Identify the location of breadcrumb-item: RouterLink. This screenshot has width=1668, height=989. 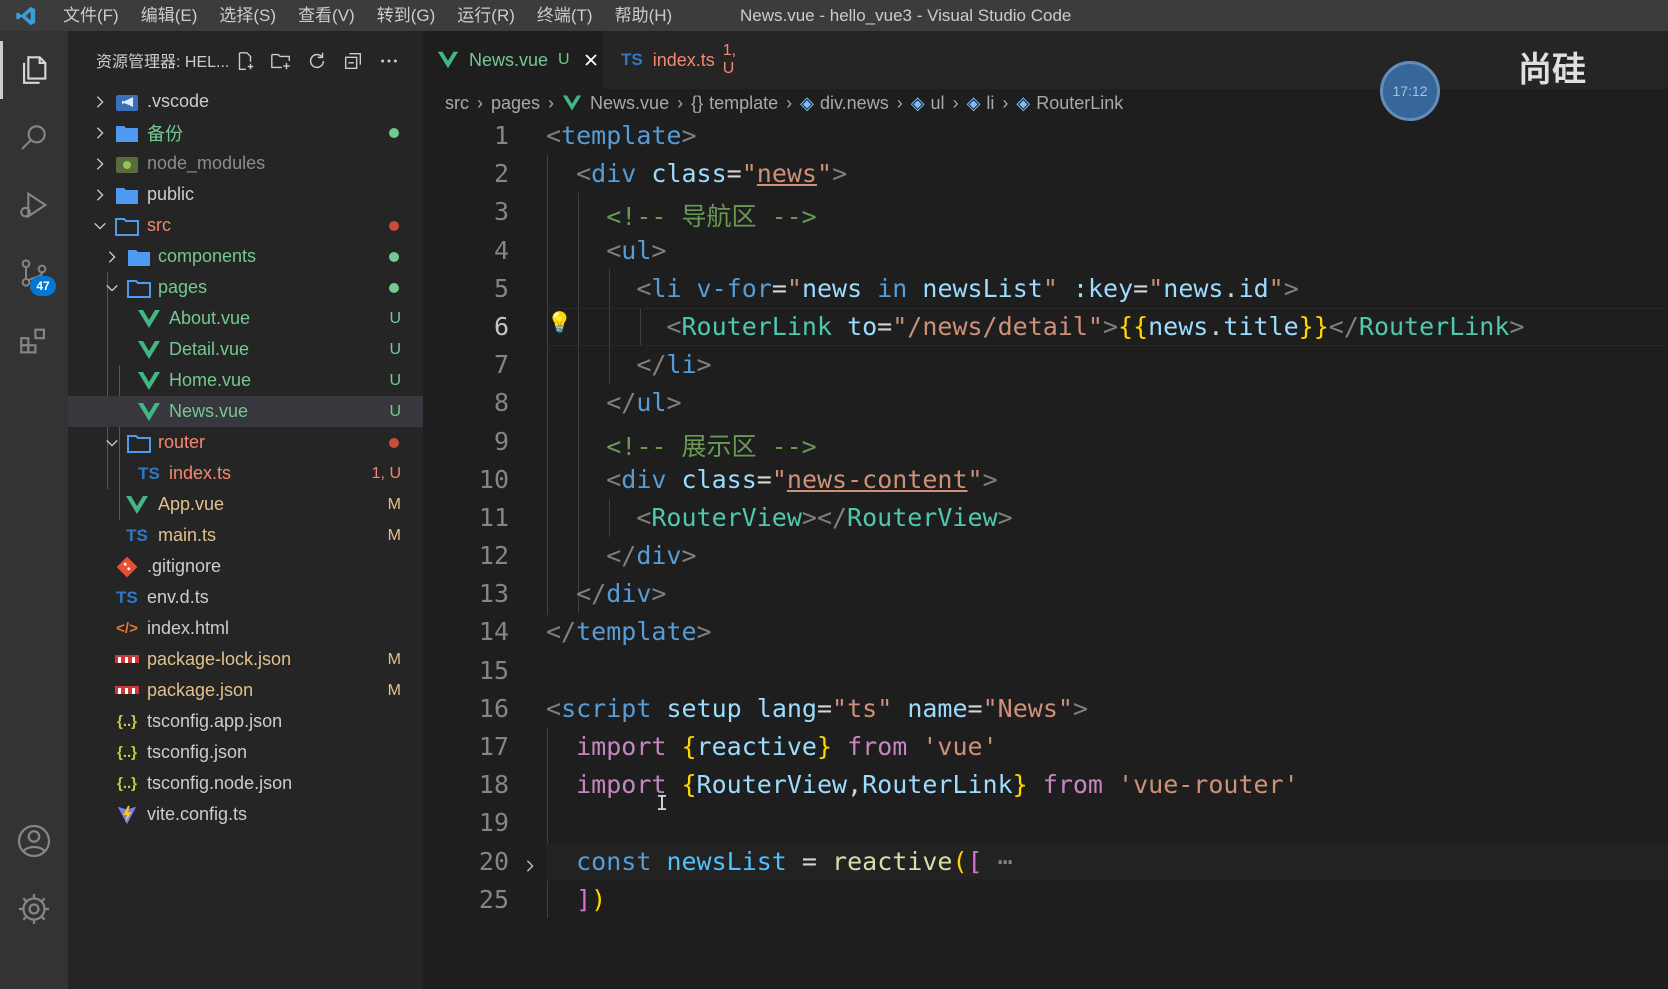
(1079, 103).